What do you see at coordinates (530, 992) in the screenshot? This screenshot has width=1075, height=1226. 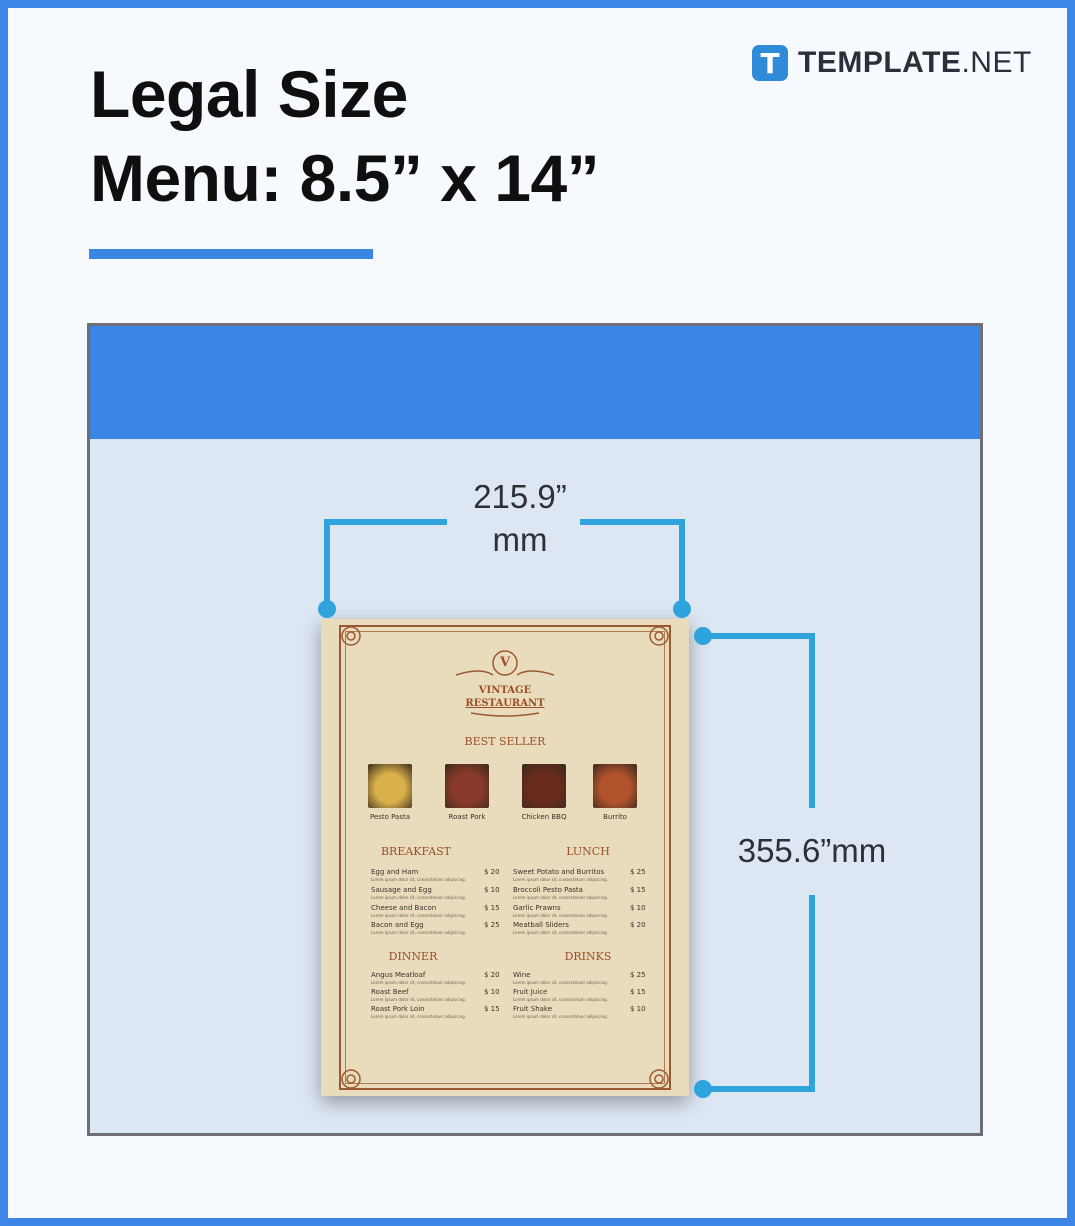 I see `menu-item-name: Fruit Juice` at bounding box center [530, 992].